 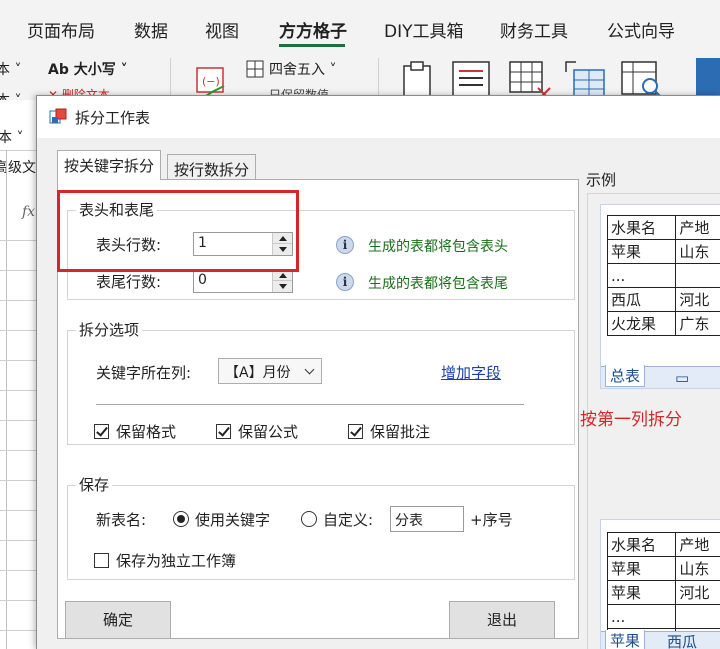 What do you see at coordinates (427, 519) in the screenshot?
I see `custom-name-input: 分表` at bounding box center [427, 519].